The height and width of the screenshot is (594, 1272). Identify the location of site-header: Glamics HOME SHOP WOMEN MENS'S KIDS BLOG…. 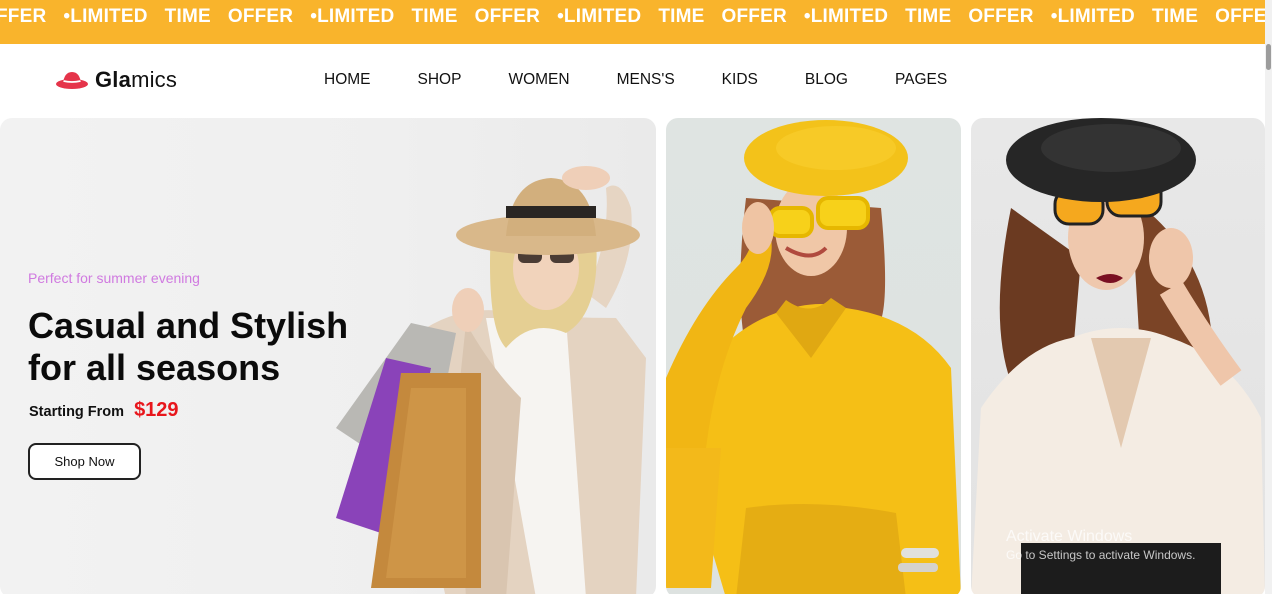
(632, 81).